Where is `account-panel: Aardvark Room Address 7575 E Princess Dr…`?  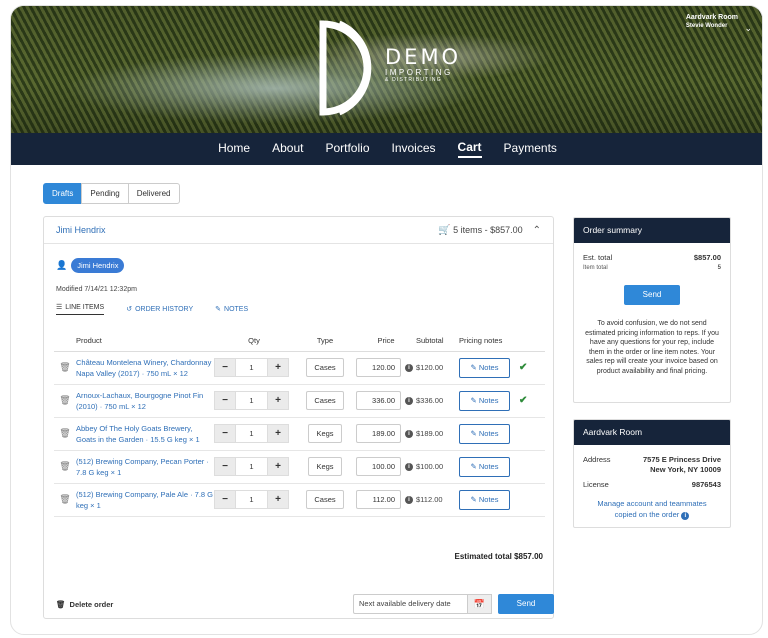 account-panel: Aardvark Room Address 7575 E Princess Dr… is located at coordinates (652, 473).